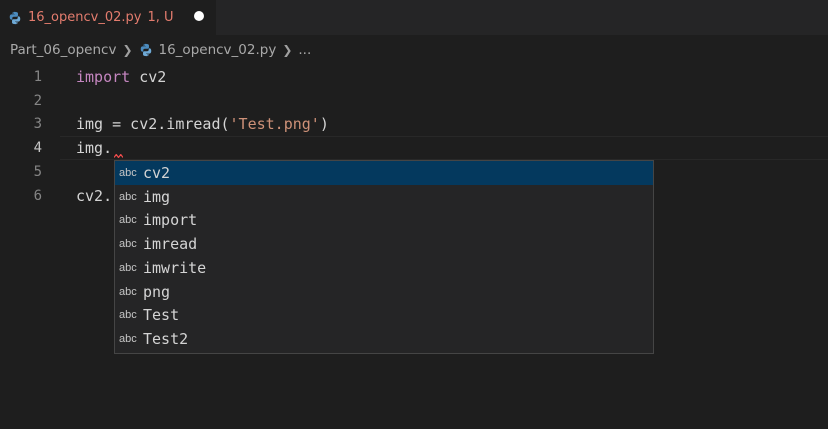 The width and height of the screenshot is (828, 429). Describe the element at coordinates (444, 148) in the screenshot. I see `current-line-highlight` at that location.